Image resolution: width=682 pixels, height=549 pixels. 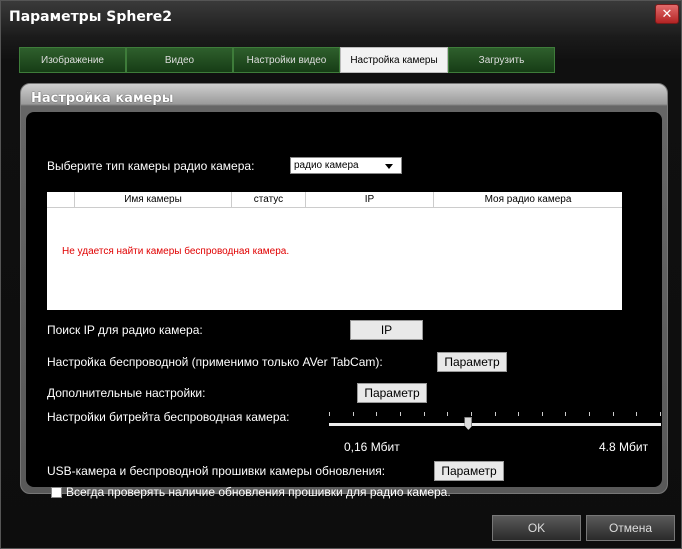 I want to click on close-button: ✕, so click(x=667, y=14).